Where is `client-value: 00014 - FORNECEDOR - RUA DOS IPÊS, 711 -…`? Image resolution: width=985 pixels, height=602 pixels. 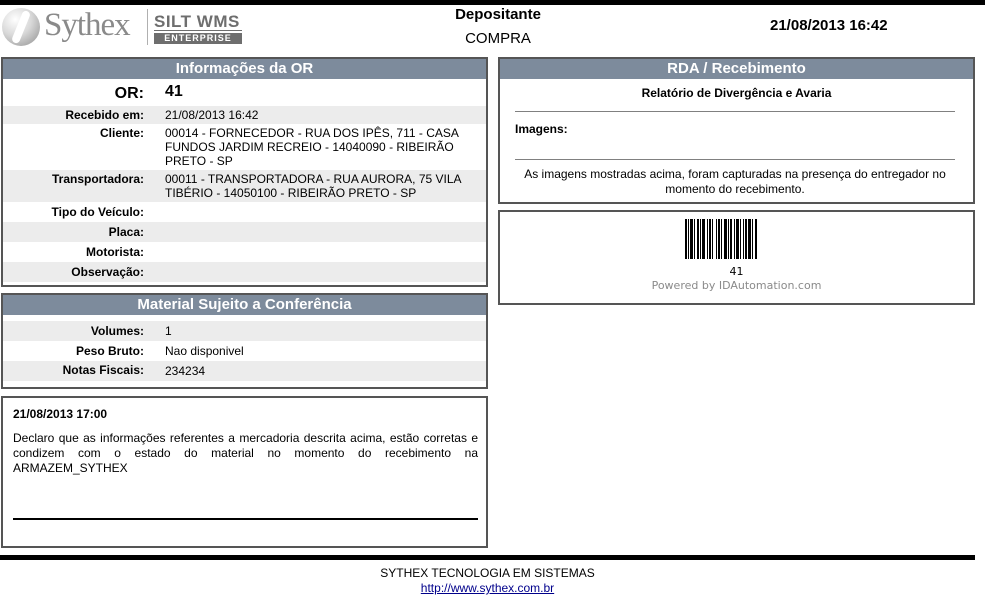 client-value: 00014 - FORNECEDOR - RUA DOS IPÊS, 711 -… is located at coordinates (312, 147).